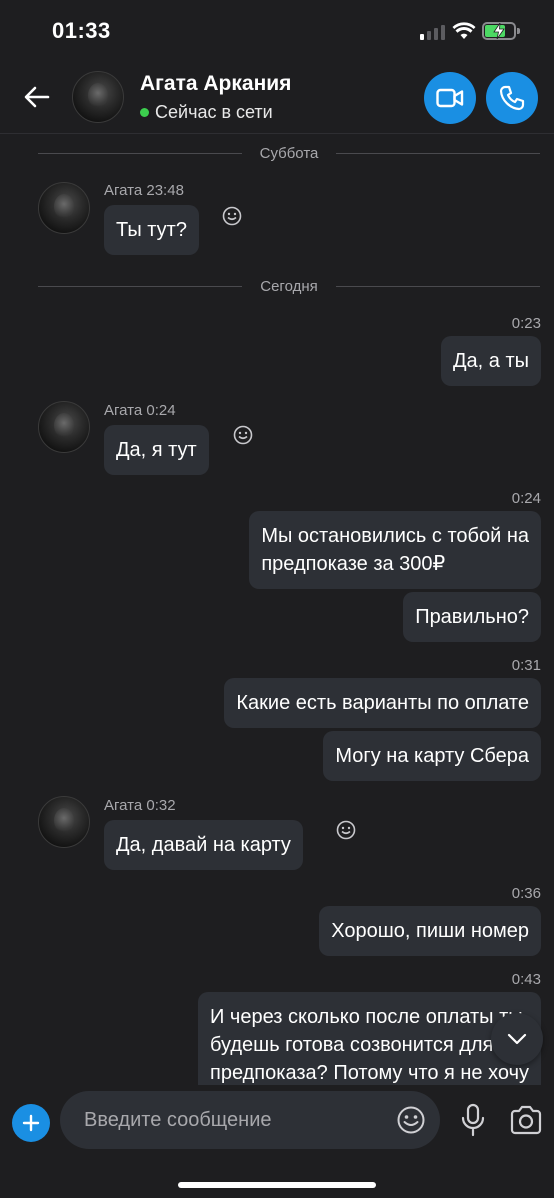  I want to click on back-arrow-icon, so click(37, 97).